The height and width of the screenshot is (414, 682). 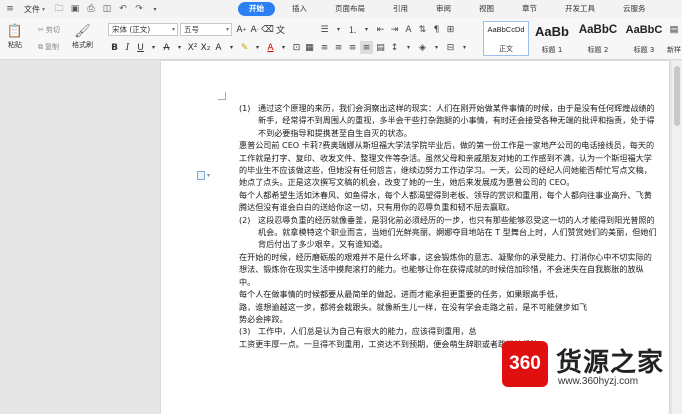 What do you see at coordinates (254, 29) in the screenshot?
I see `shrink-font-icon: A-` at bounding box center [254, 29].